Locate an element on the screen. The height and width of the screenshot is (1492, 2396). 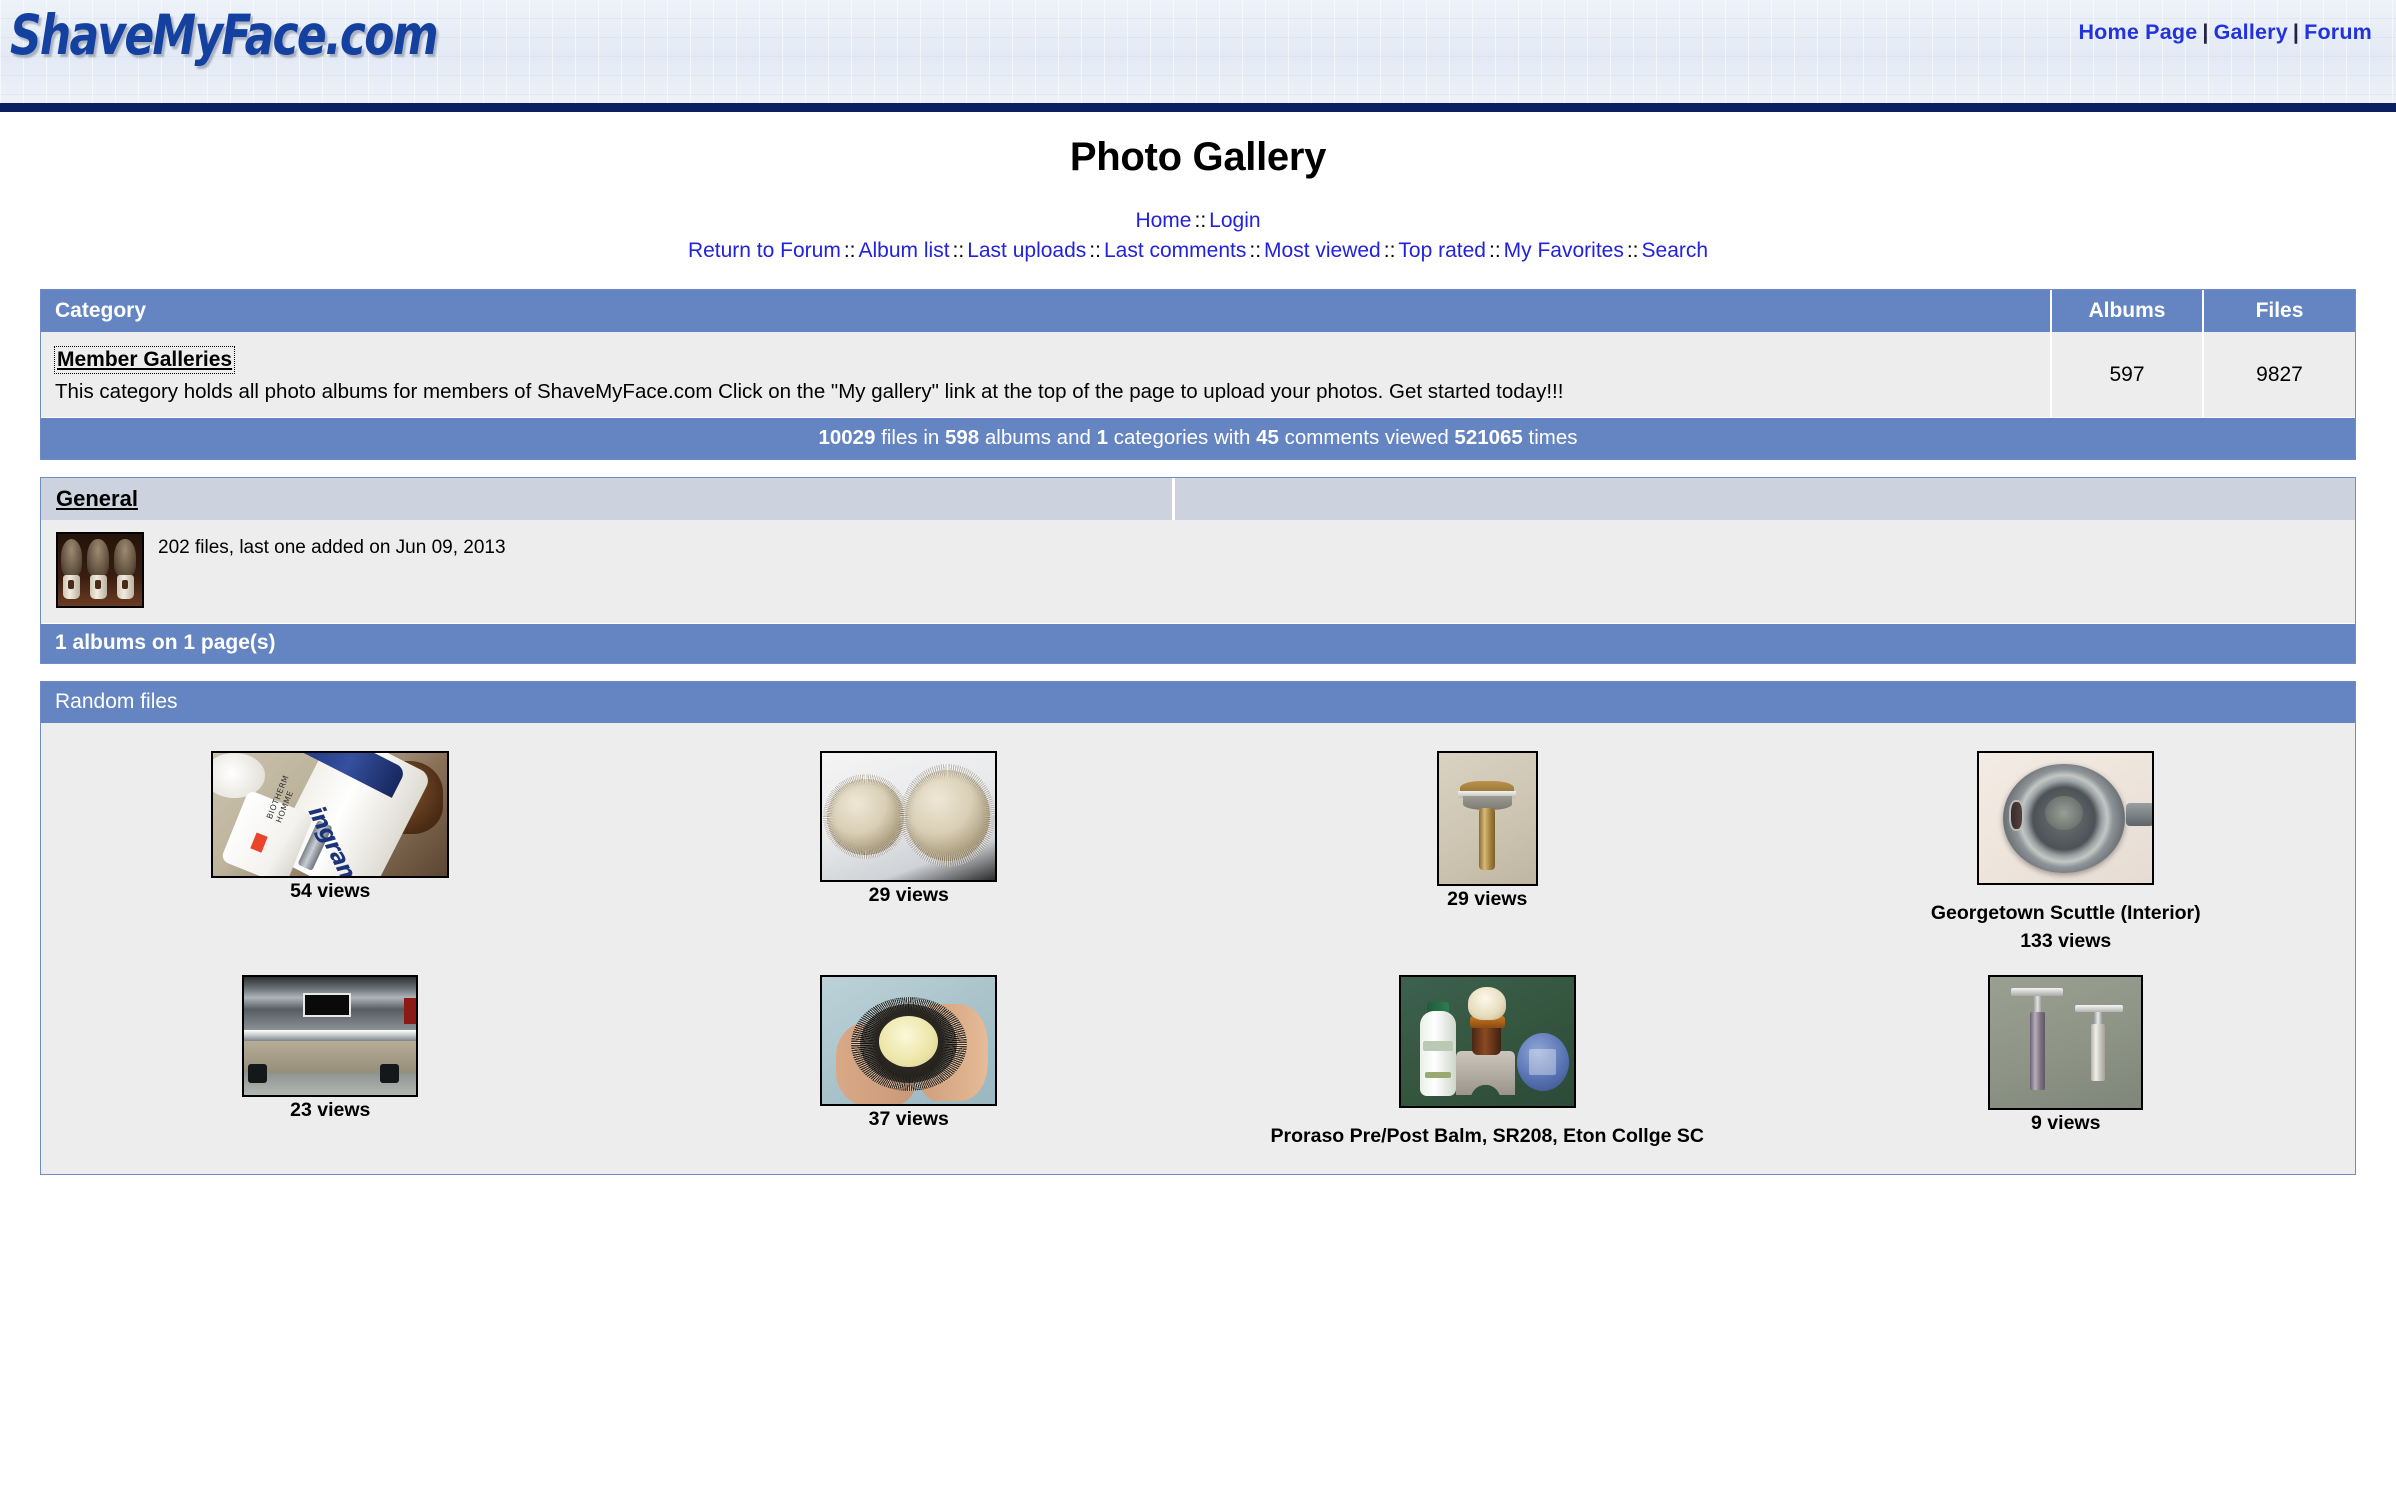
column-header-category: Category is located at coordinates (1046, 311).